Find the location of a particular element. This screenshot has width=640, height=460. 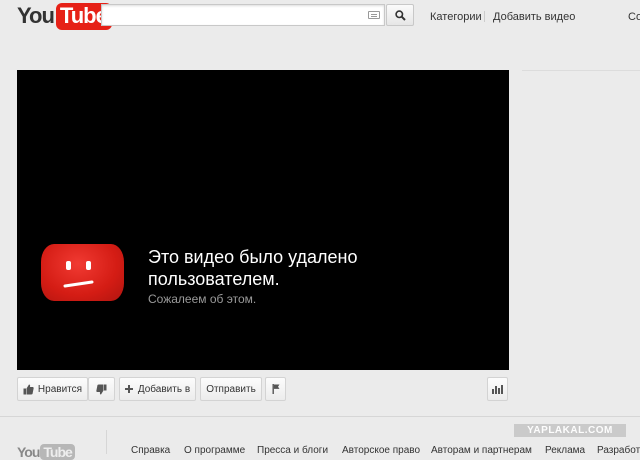

thumbs-up-icon is located at coordinates (28, 389).